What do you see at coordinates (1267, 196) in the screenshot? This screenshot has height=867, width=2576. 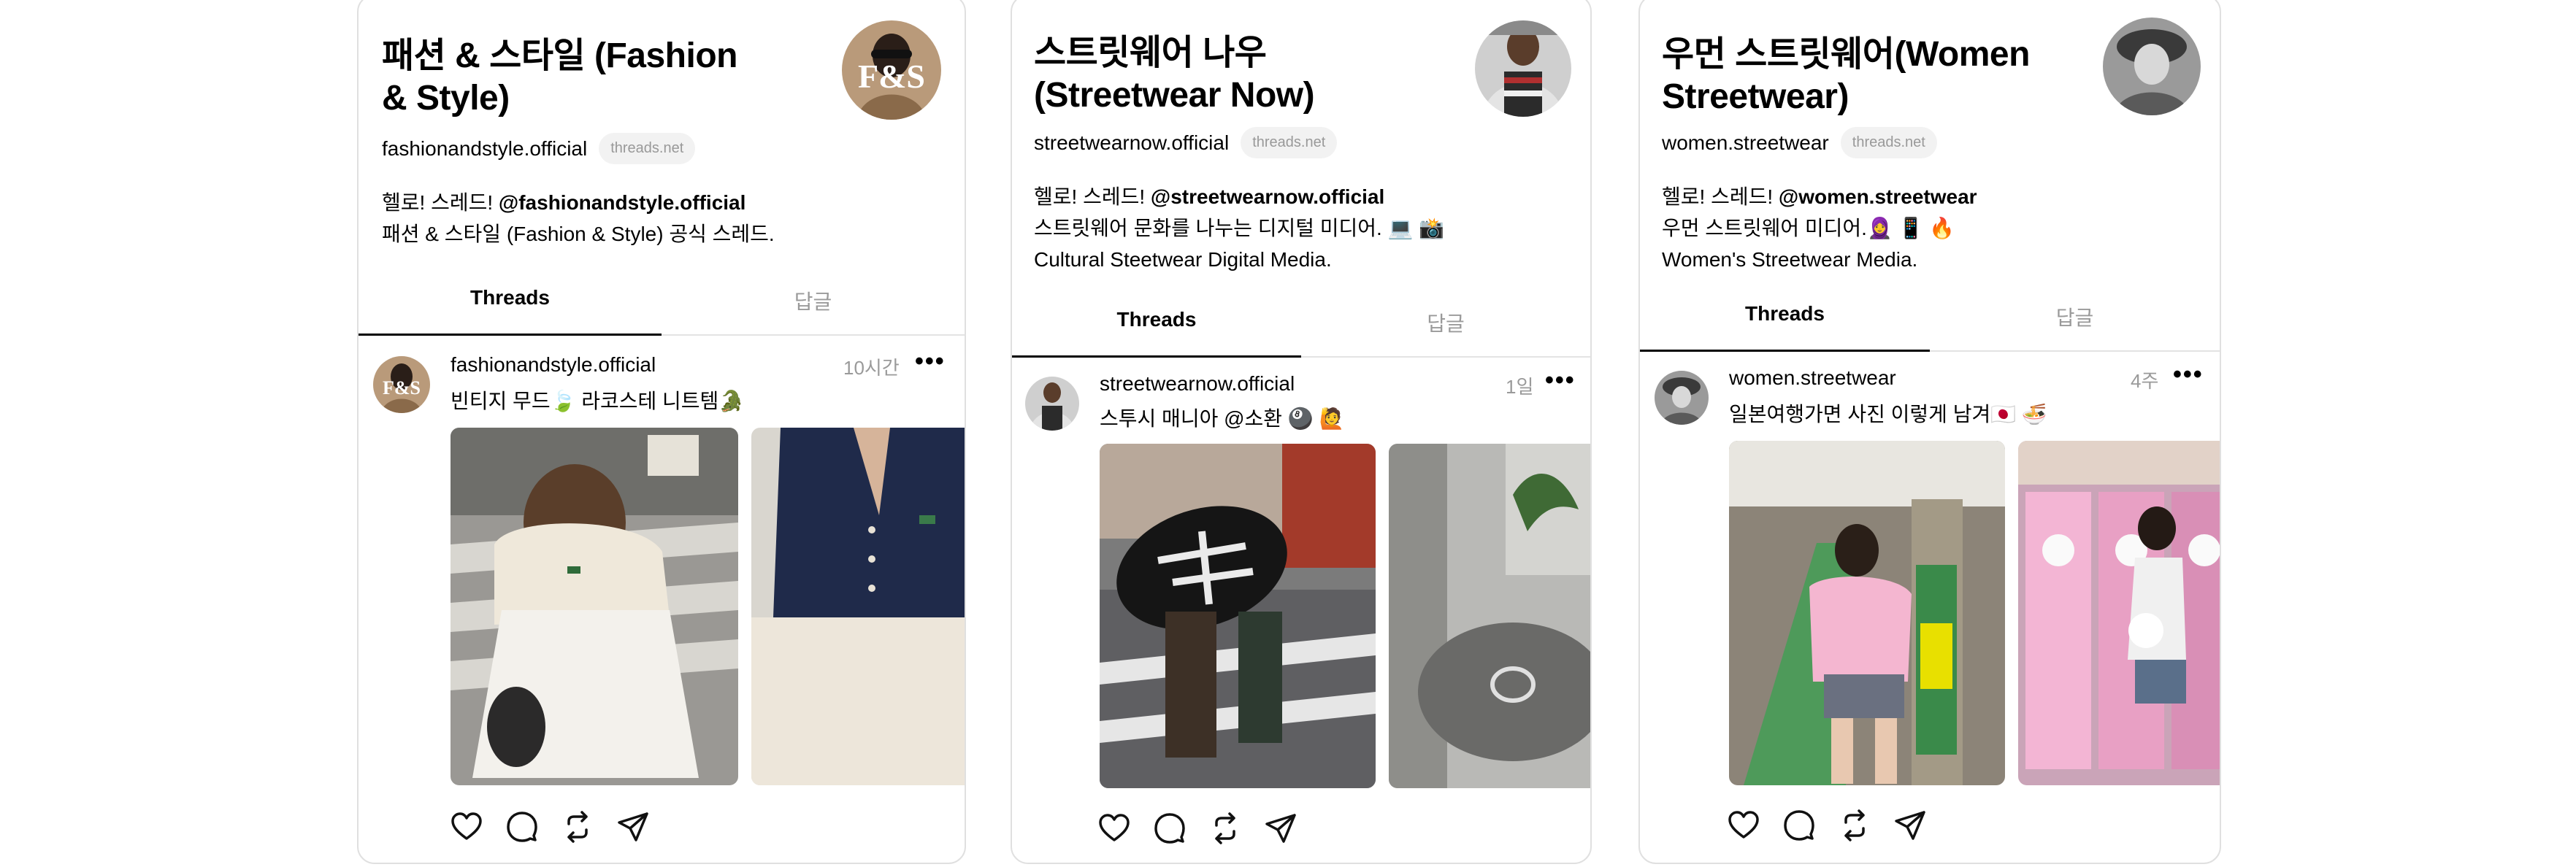 I see `bio-mention-link: @streetwearnow.official` at bounding box center [1267, 196].